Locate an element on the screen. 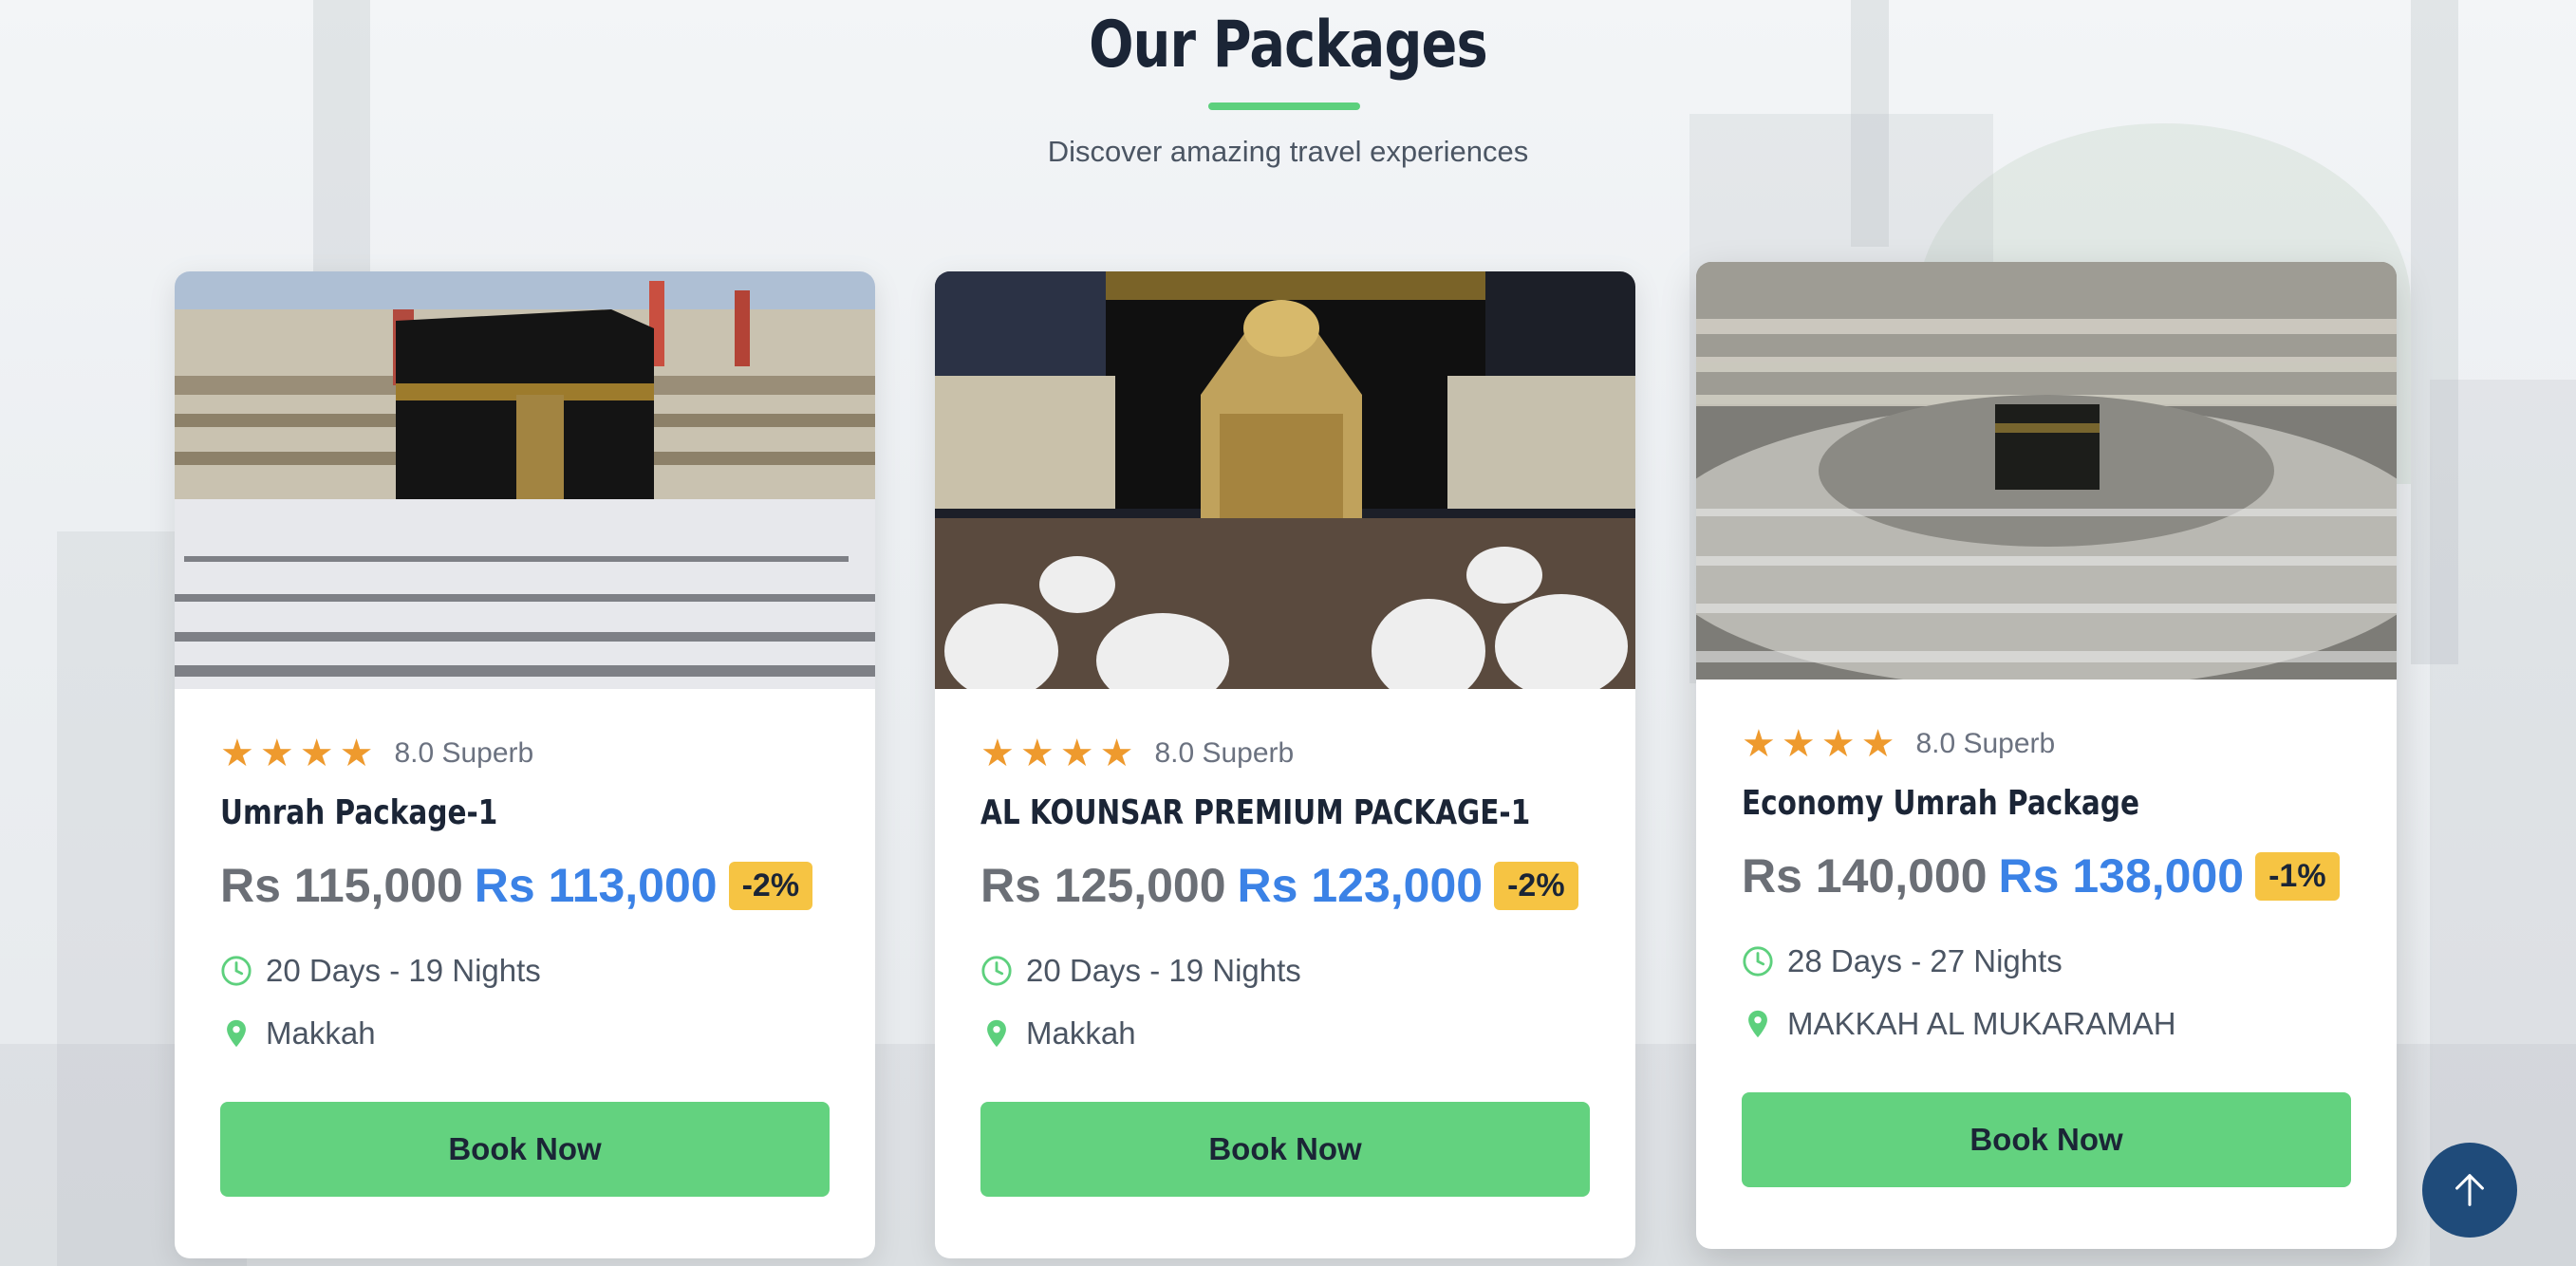 This screenshot has width=2576, height=1266. package-title: AL KOUNSAR PREMIUM PACKAGE-1 is located at coordinates (1255, 812).